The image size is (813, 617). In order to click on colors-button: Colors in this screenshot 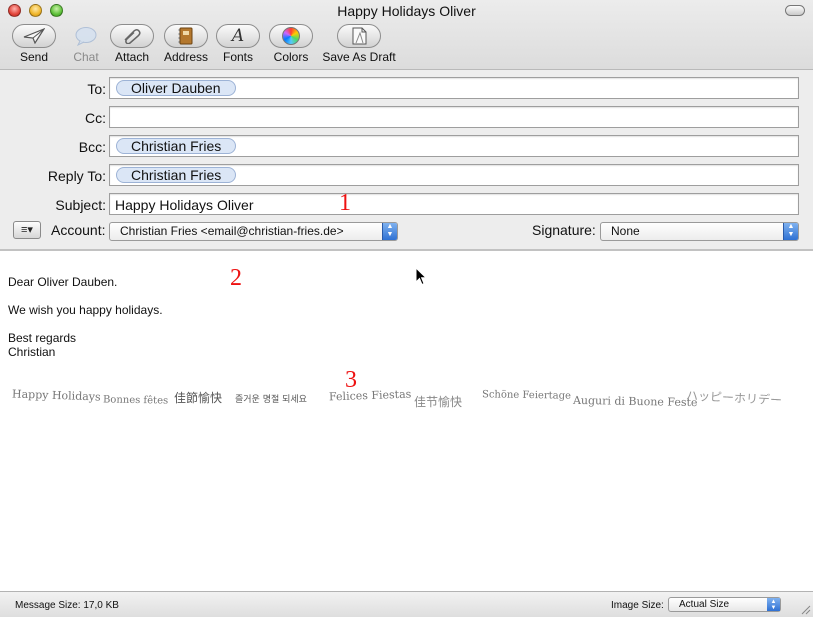, I will do `click(291, 46)`.